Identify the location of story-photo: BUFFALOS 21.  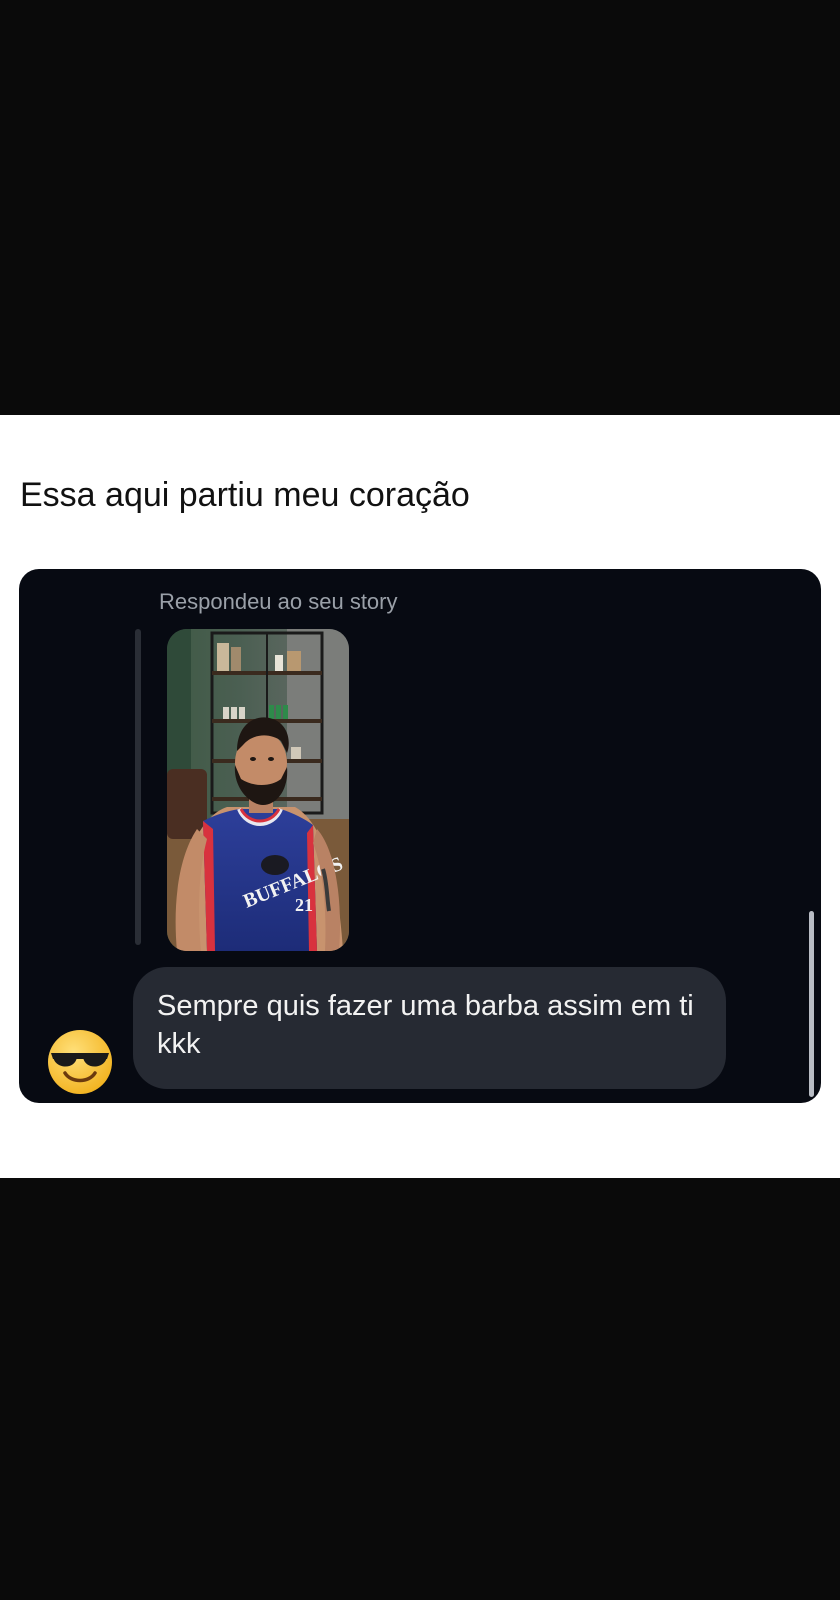
(258, 790).